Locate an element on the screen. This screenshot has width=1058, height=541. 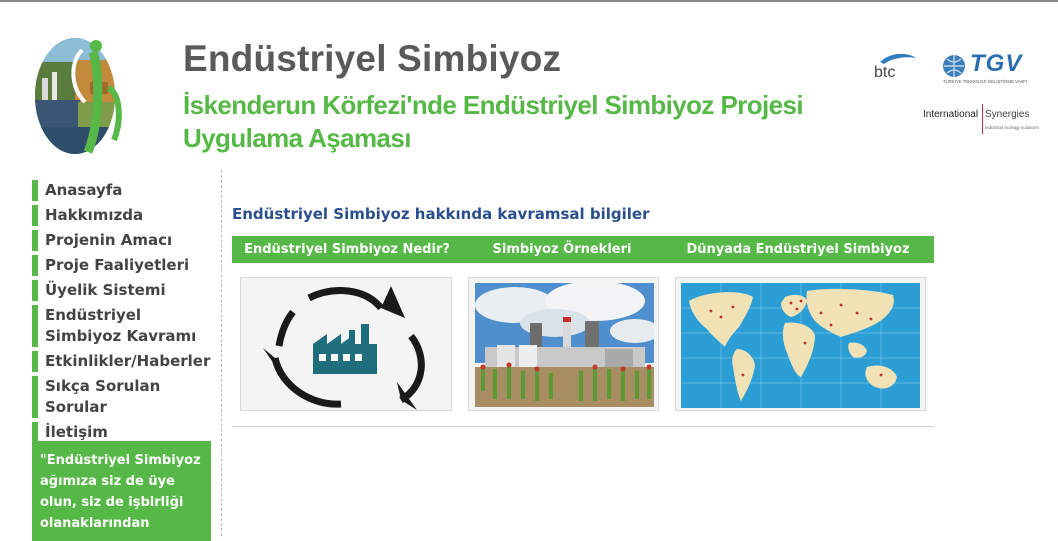
btc-logo: btc is located at coordinates (895, 67).